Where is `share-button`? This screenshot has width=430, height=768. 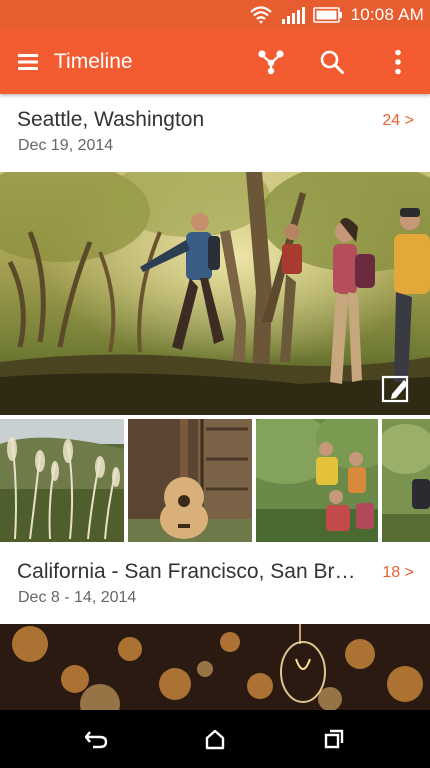
share-button is located at coordinates (271, 62).